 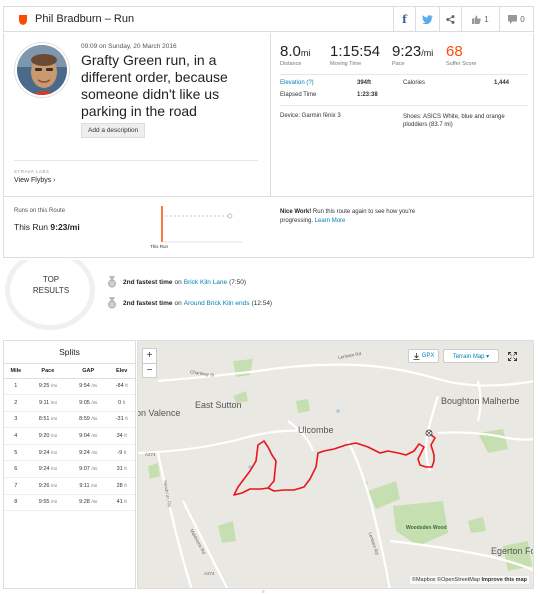 What do you see at coordinates (295, 55) in the screenshot?
I see `stat-distance: 8.0mi Distance` at bounding box center [295, 55].